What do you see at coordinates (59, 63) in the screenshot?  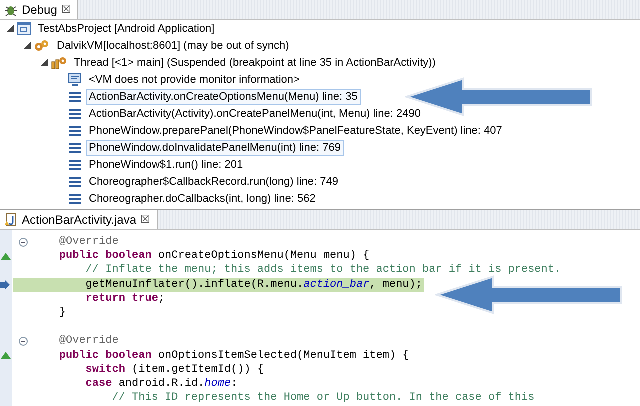 I see `thread-icon` at bounding box center [59, 63].